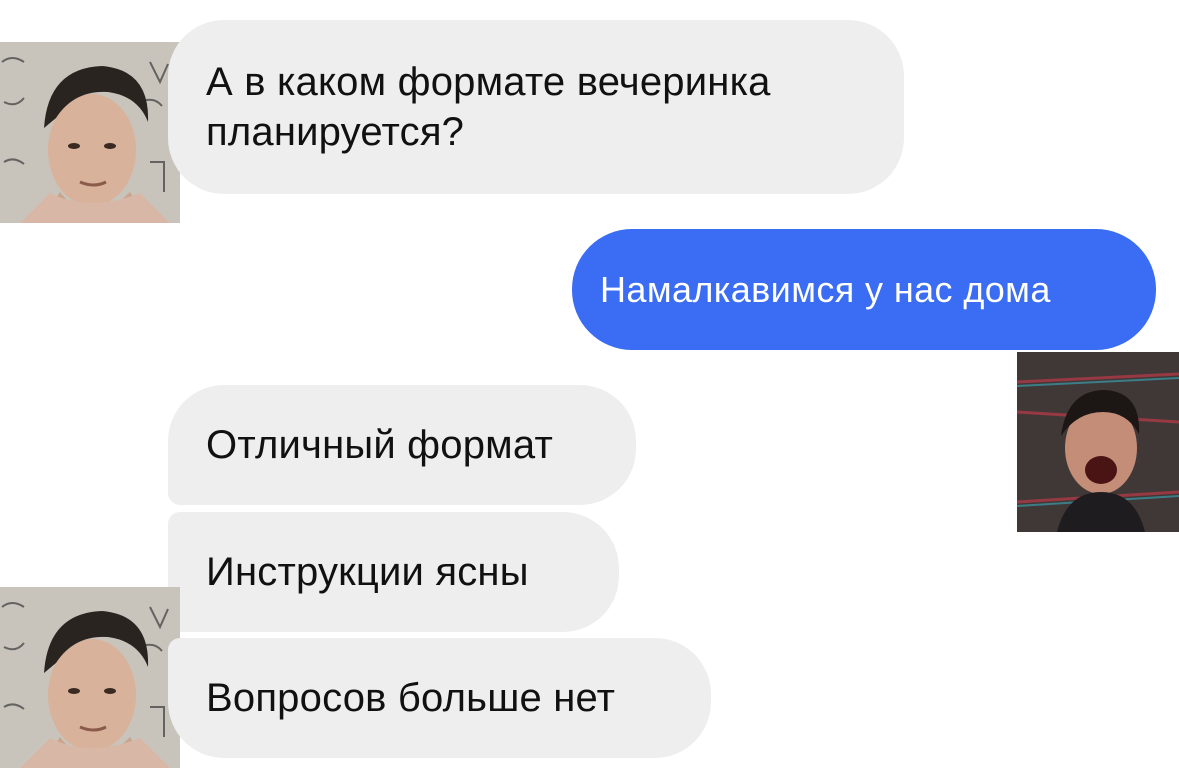 The width and height of the screenshot is (1179, 768). Describe the element at coordinates (411, 698) in the screenshot. I see `message-text: Вопросов больше нет` at that location.